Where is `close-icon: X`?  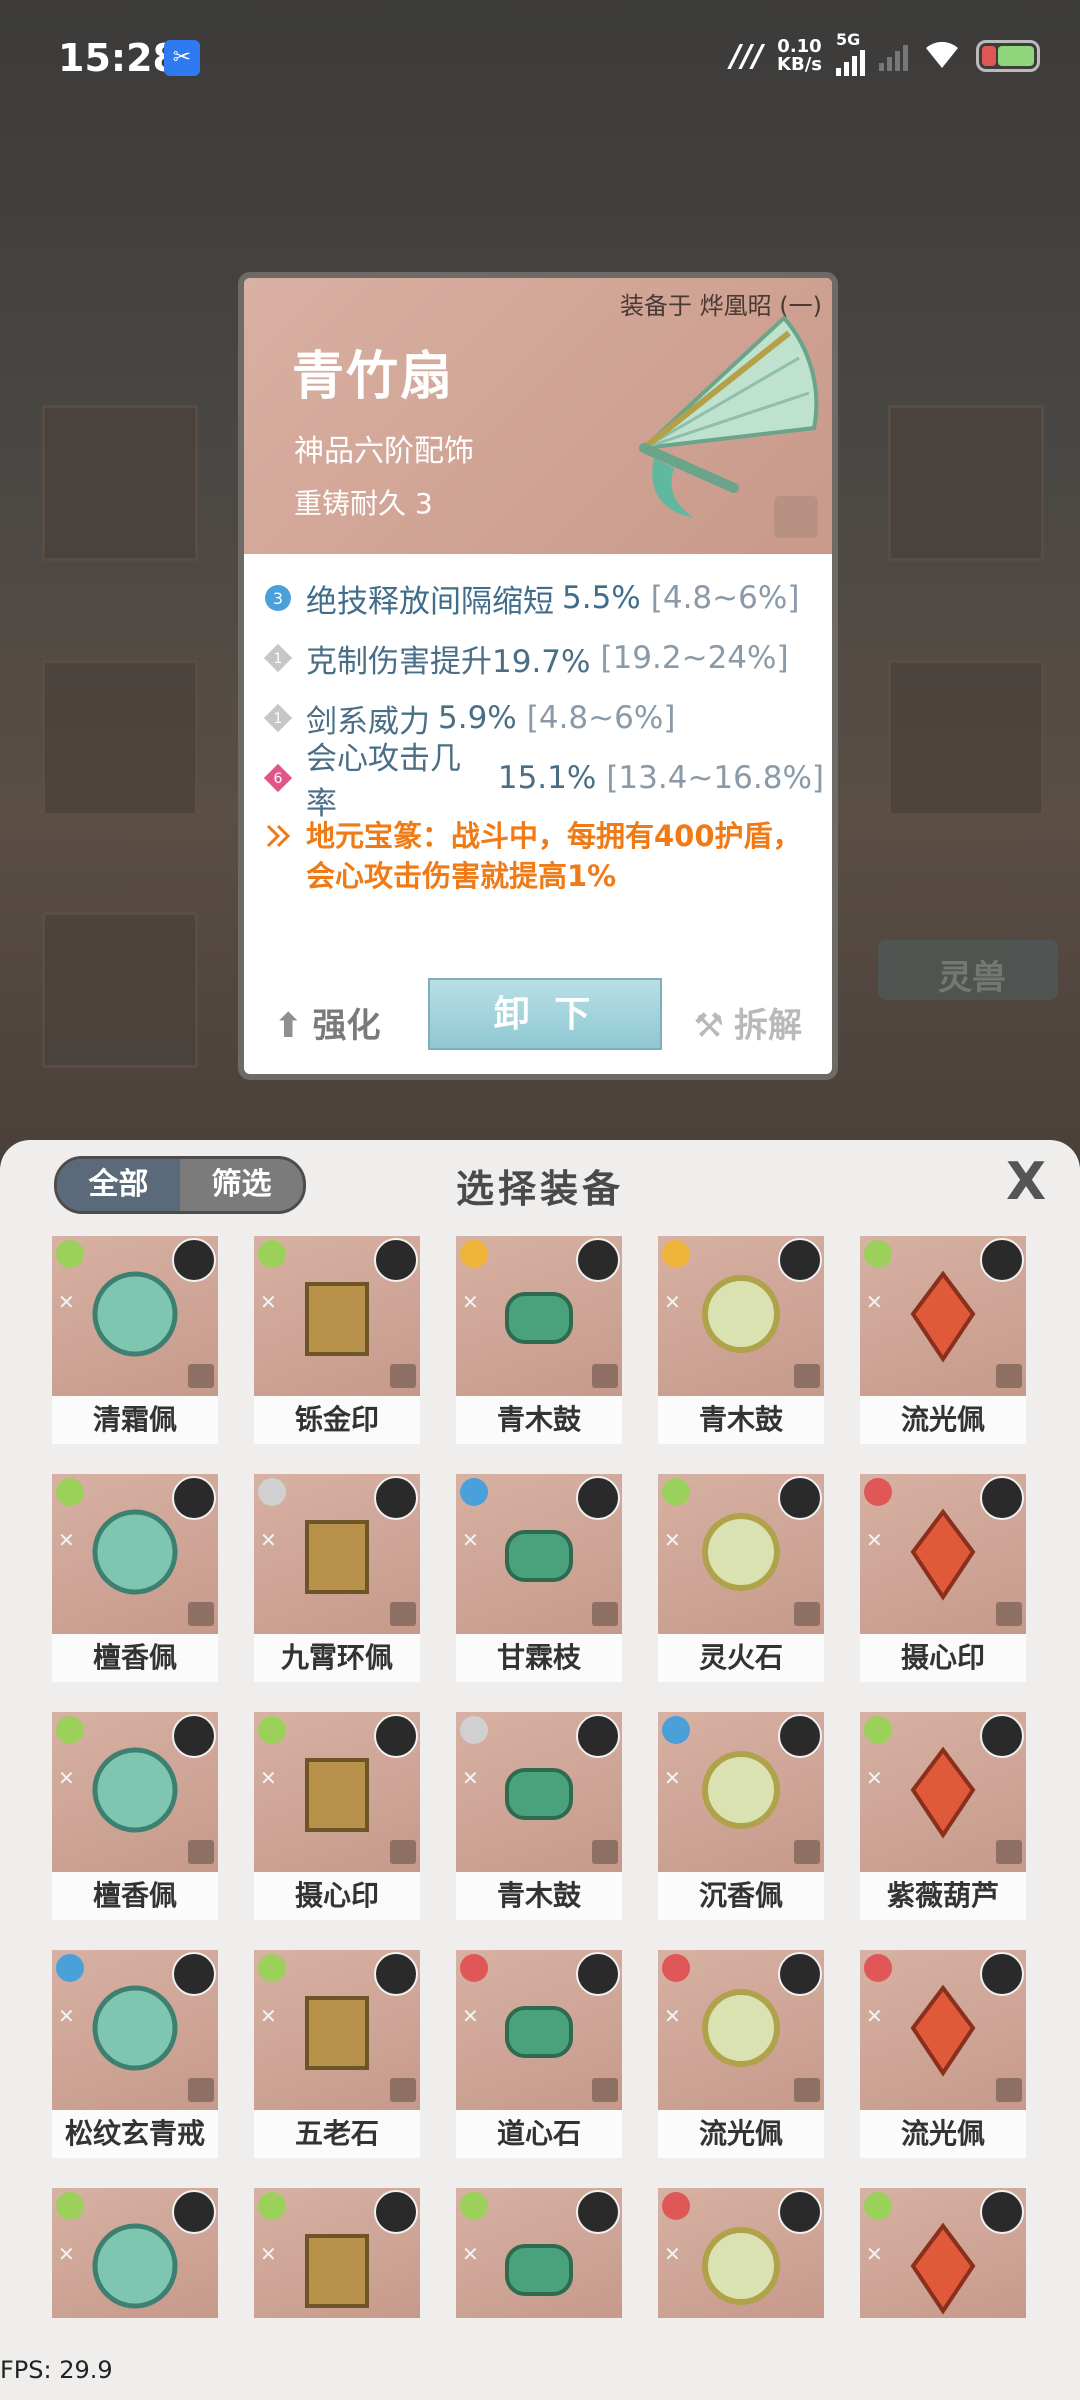 close-icon: X is located at coordinates (1026, 1182).